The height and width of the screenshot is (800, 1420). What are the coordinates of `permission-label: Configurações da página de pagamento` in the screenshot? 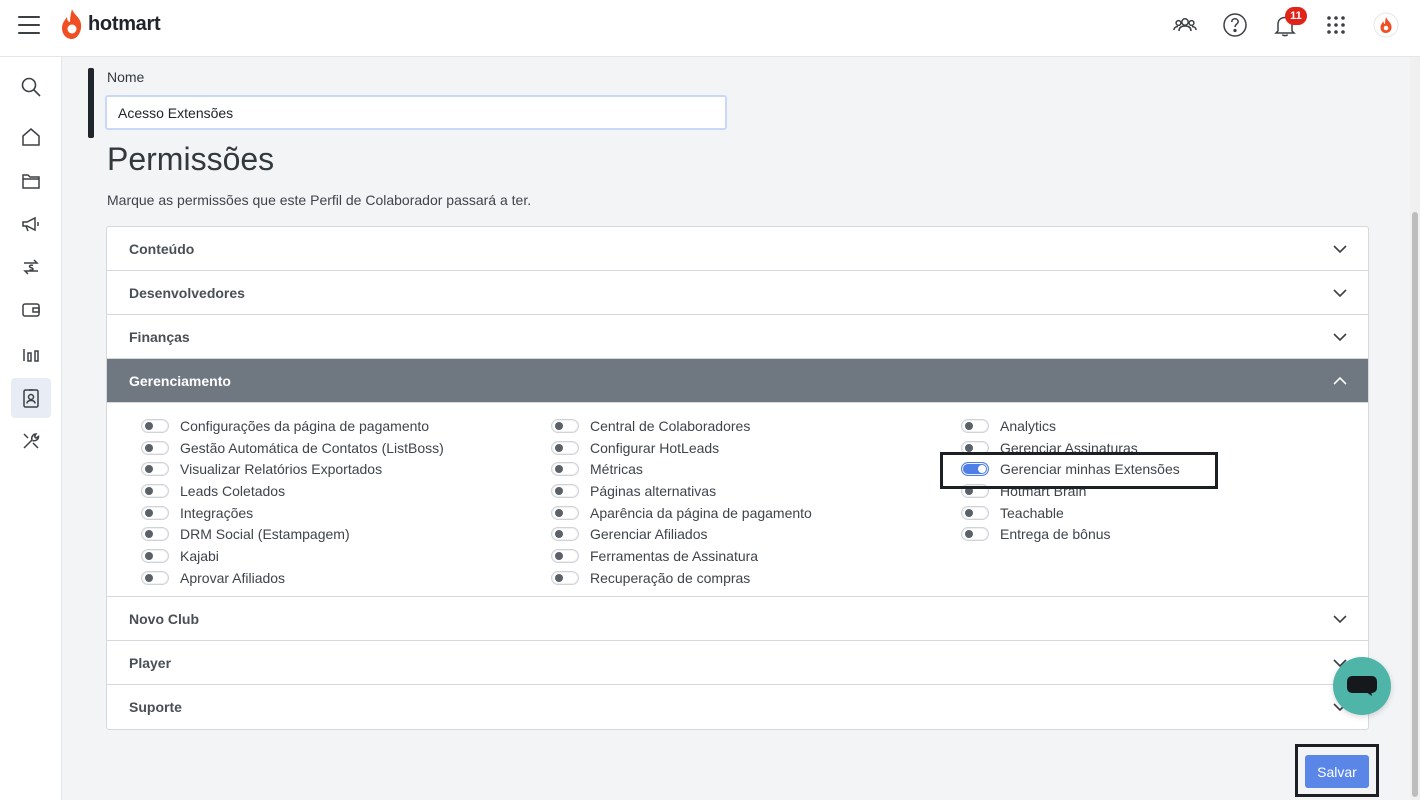 It's located at (305, 425).